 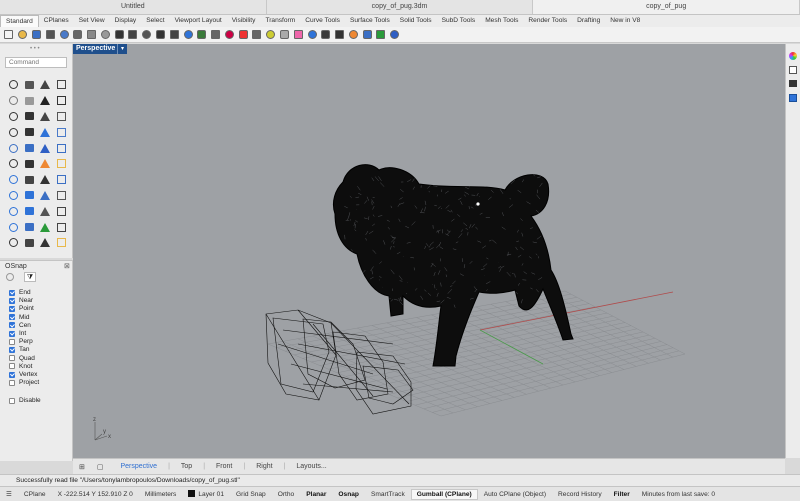 What do you see at coordinates (36, 34) in the screenshot?
I see `save-icon` at bounding box center [36, 34].